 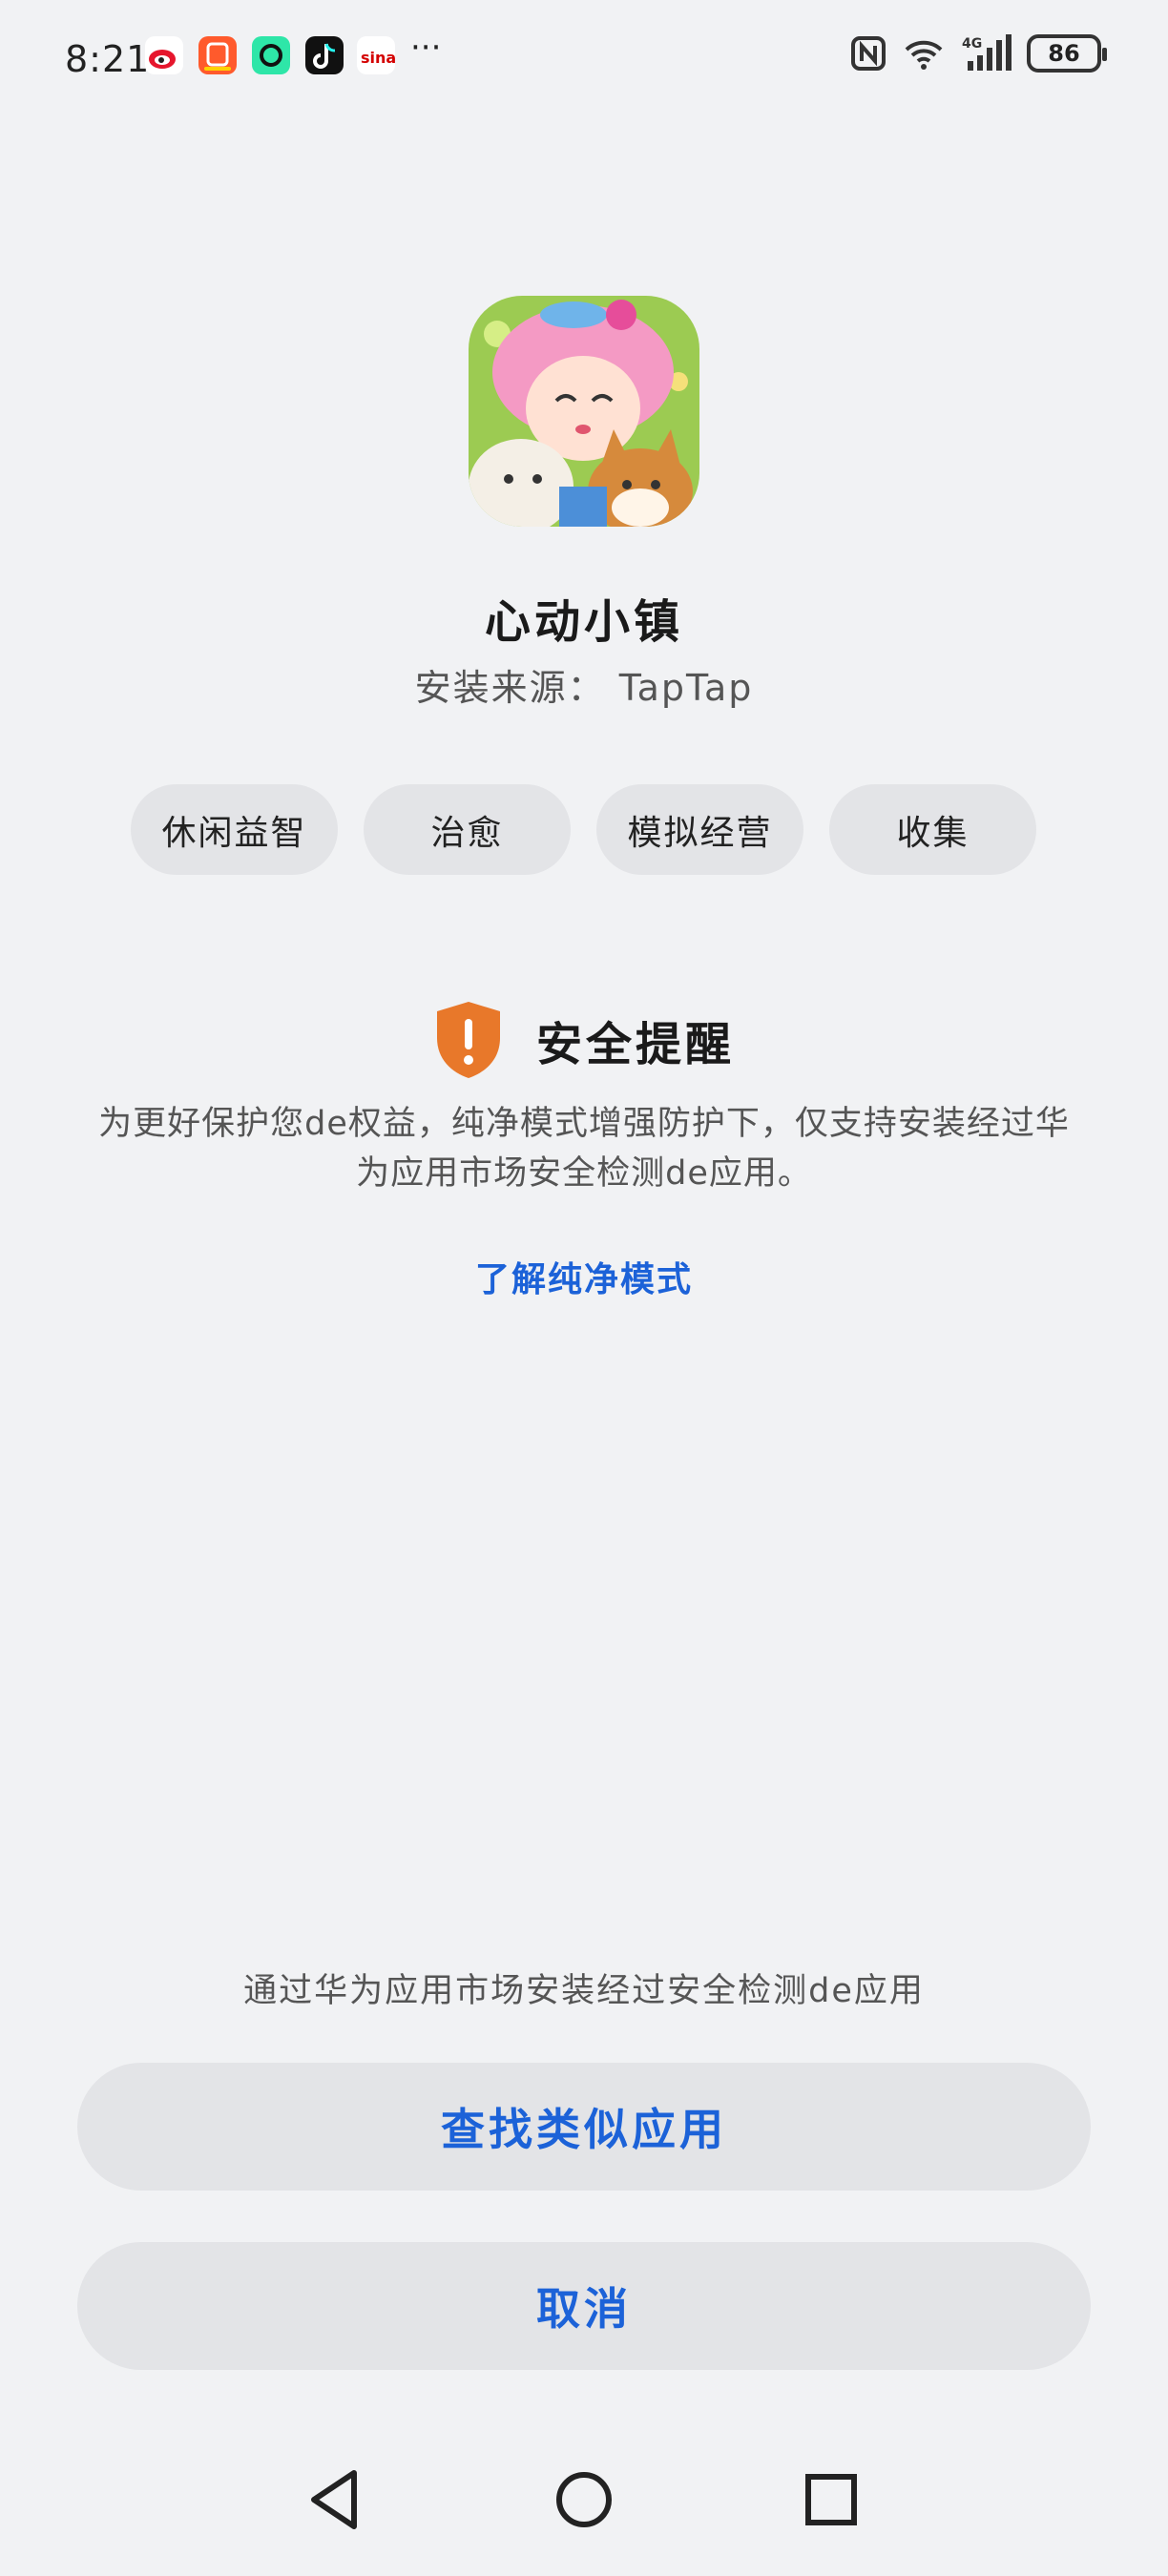 What do you see at coordinates (584, 411) in the screenshot?
I see `app-icon-image` at bounding box center [584, 411].